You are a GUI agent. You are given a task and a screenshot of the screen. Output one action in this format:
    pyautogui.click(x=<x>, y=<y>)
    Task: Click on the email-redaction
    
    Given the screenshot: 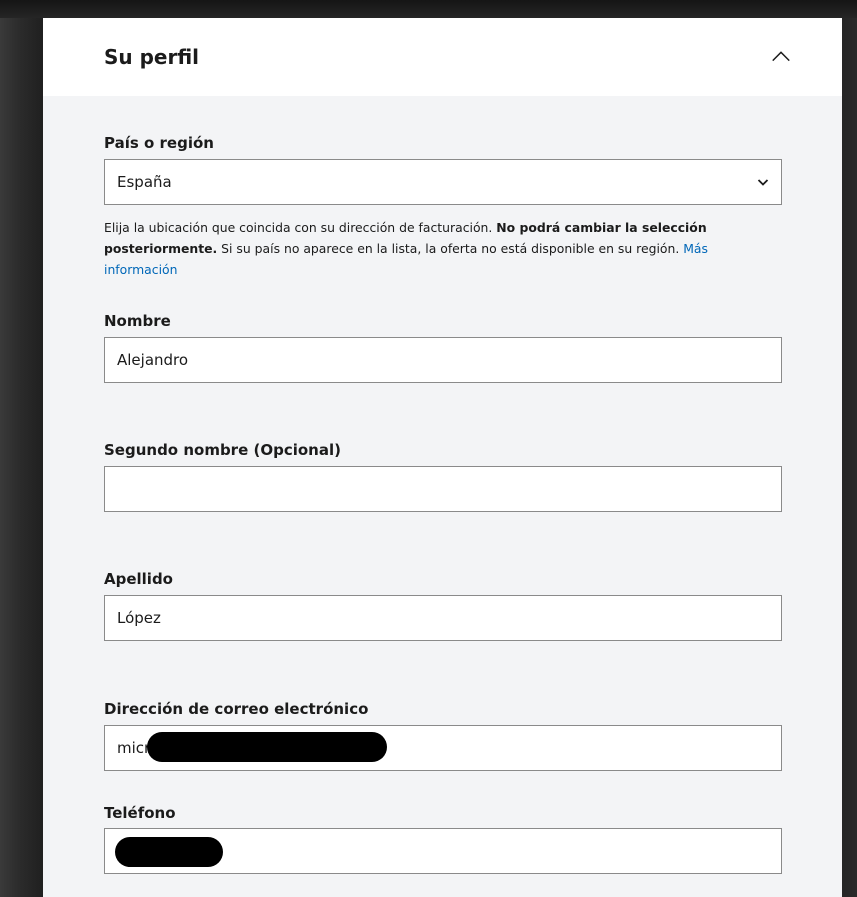 What is the action you would take?
    pyautogui.click(x=267, y=747)
    